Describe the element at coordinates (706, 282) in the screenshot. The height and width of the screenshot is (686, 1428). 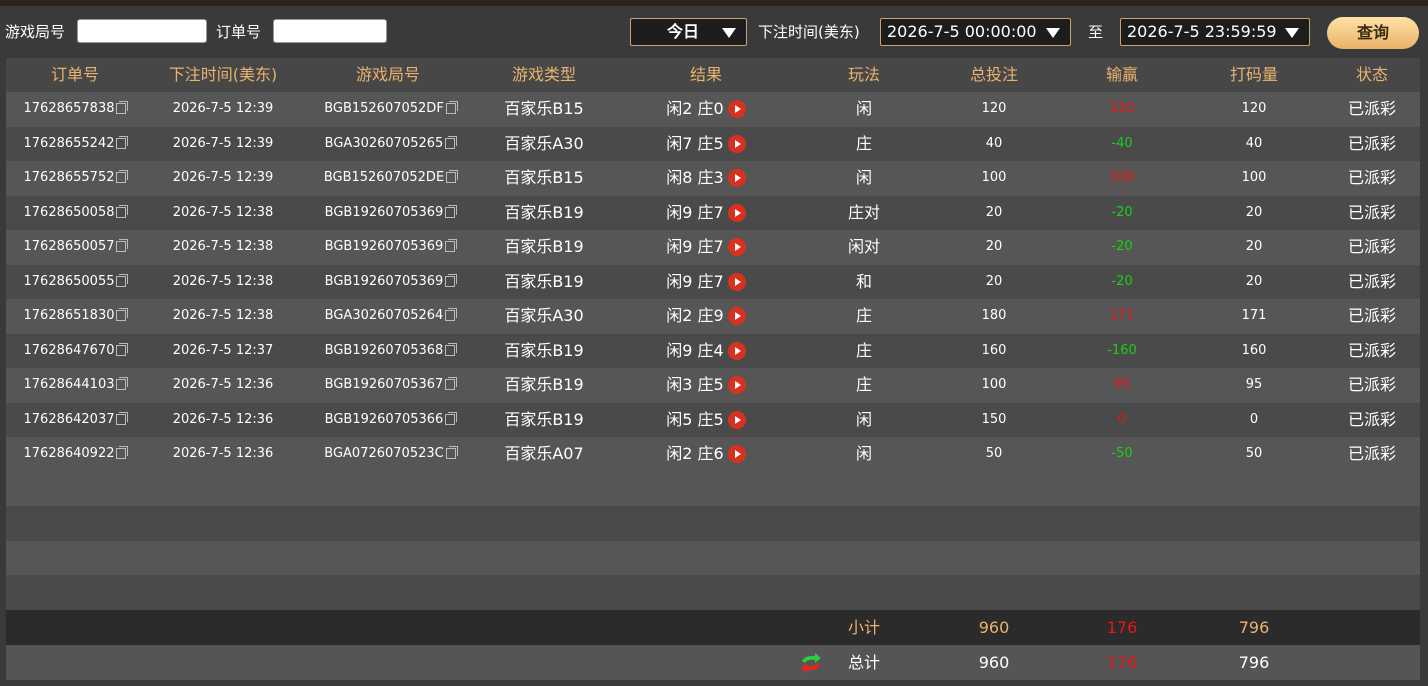
I see `result-cell: 闲9 庄7` at that location.